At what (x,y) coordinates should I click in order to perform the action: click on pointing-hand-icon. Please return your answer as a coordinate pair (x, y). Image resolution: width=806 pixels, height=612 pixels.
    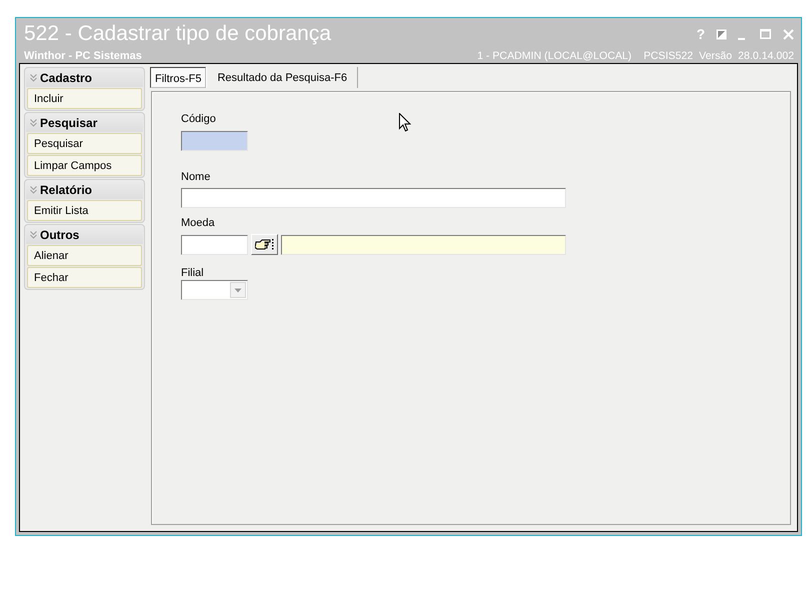
    Looking at the image, I should click on (264, 244).